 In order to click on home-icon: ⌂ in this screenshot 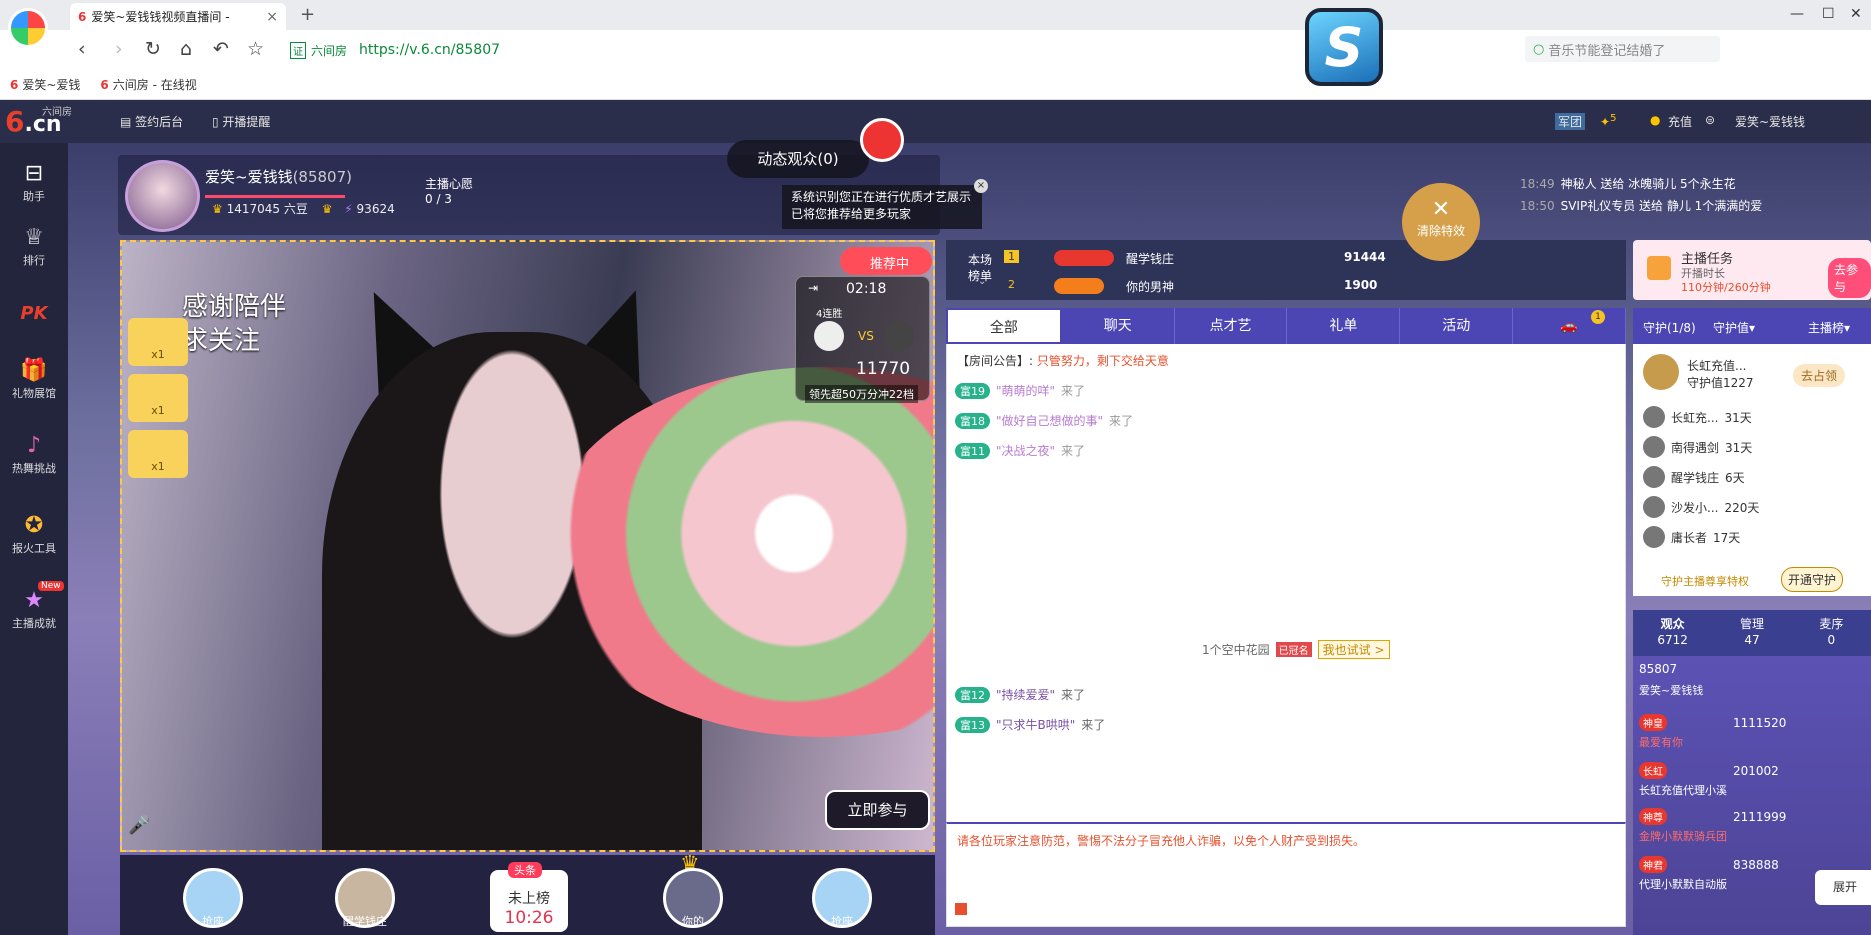, I will do `click(186, 49)`.